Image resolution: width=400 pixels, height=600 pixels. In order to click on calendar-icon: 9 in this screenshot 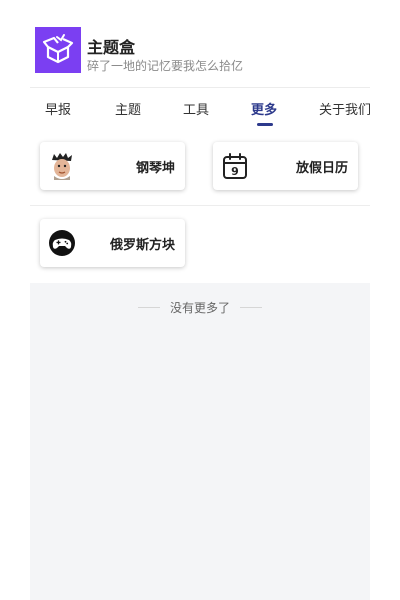, I will do `click(235, 166)`.